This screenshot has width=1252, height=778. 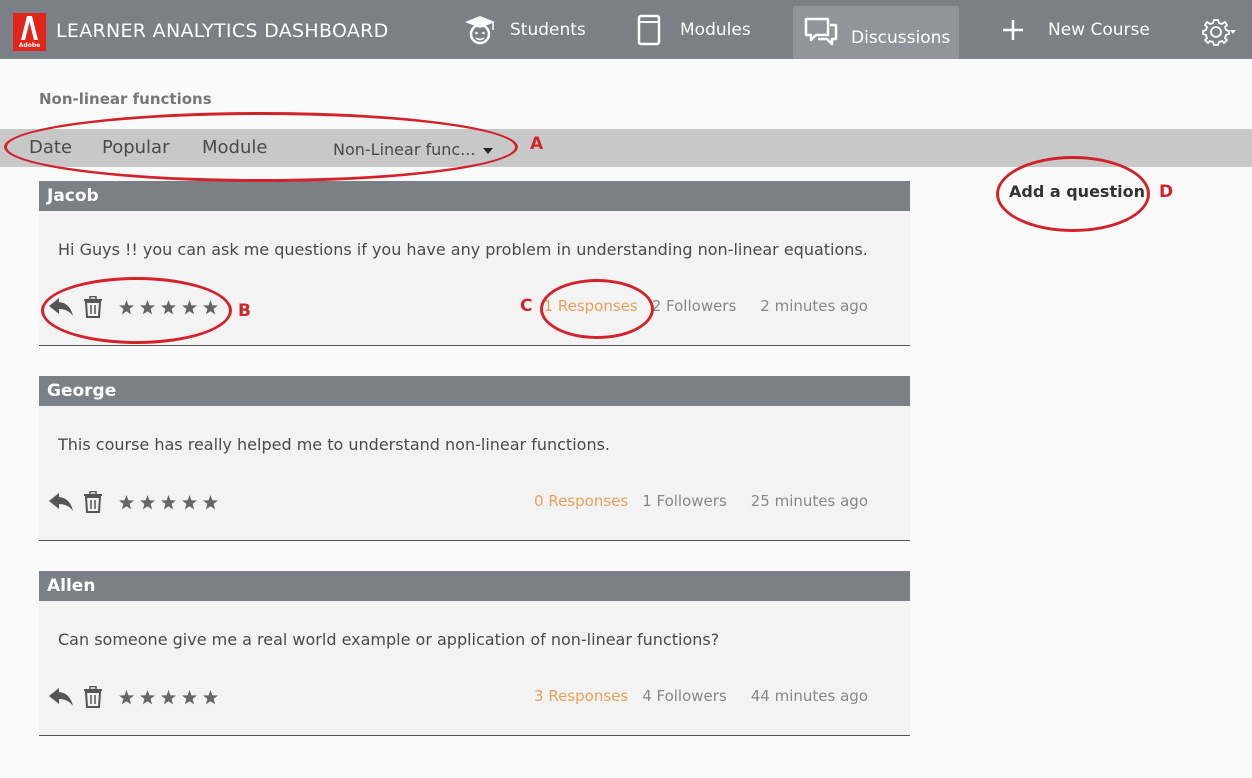 What do you see at coordinates (581, 501) in the screenshot?
I see `responses-link: 0 Responses` at bounding box center [581, 501].